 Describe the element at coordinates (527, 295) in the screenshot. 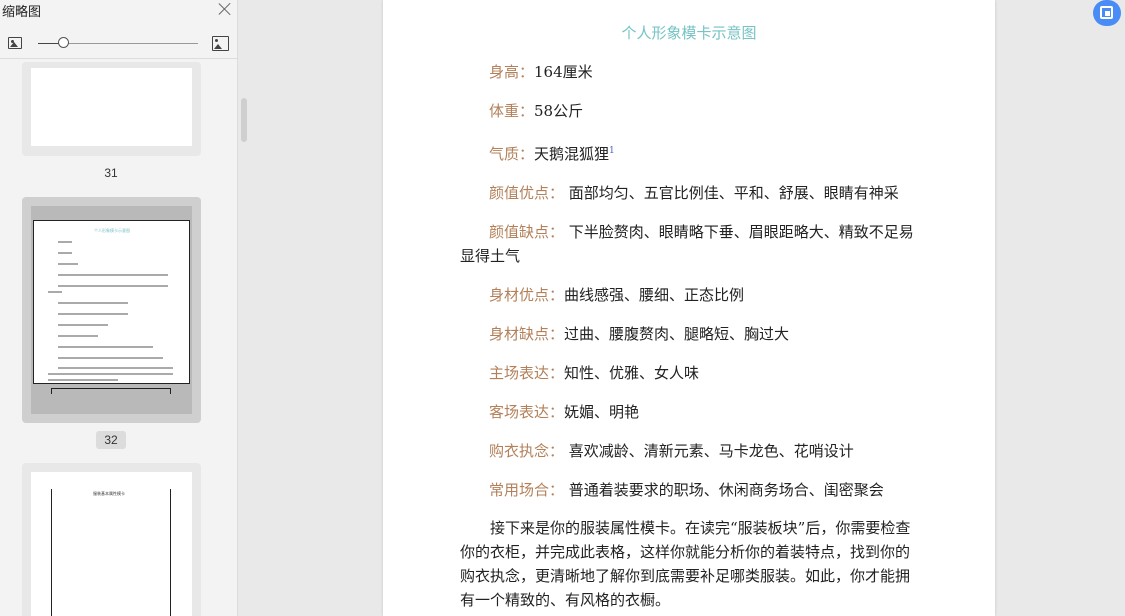

I see `row-label: 身材优点：` at that location.